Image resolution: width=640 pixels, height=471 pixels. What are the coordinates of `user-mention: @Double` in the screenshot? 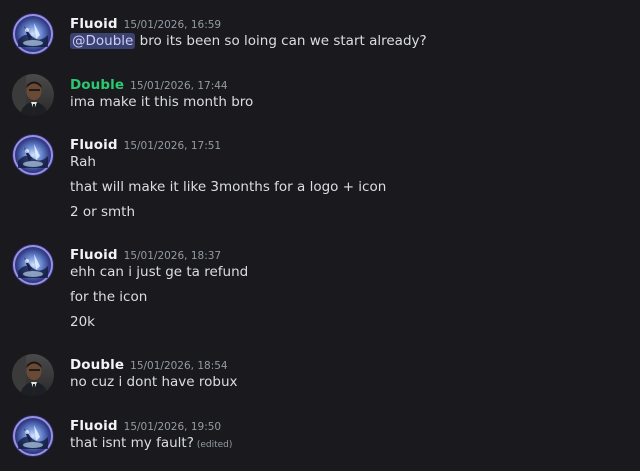 It's located at (103, 41).